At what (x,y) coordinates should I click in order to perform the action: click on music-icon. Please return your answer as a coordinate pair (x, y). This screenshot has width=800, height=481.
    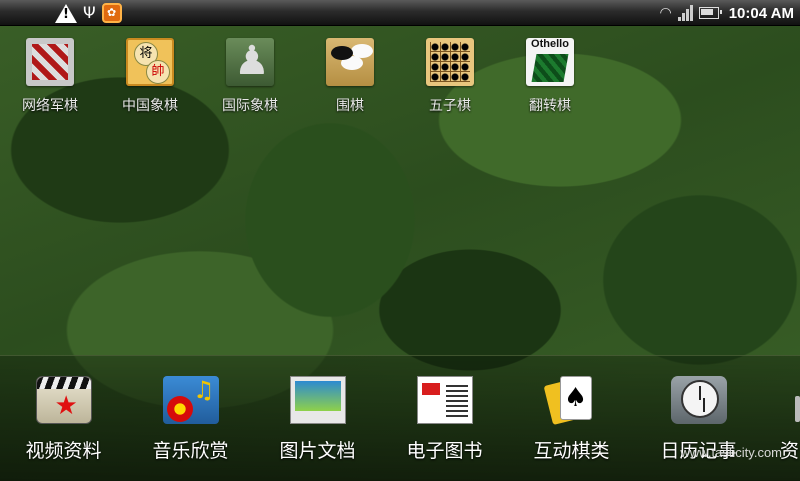
    Looking at the image, I should click on (190, 400).